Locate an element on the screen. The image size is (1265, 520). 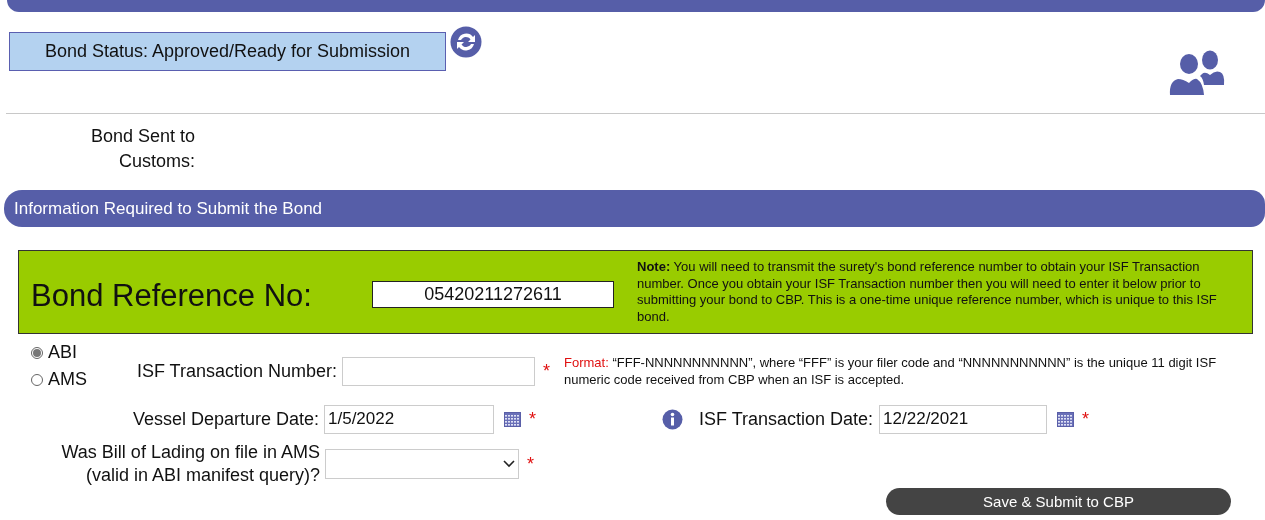
bond-status-banner: Bond Status: Approved/Ready for Submission is located at coordinates (227, 51).